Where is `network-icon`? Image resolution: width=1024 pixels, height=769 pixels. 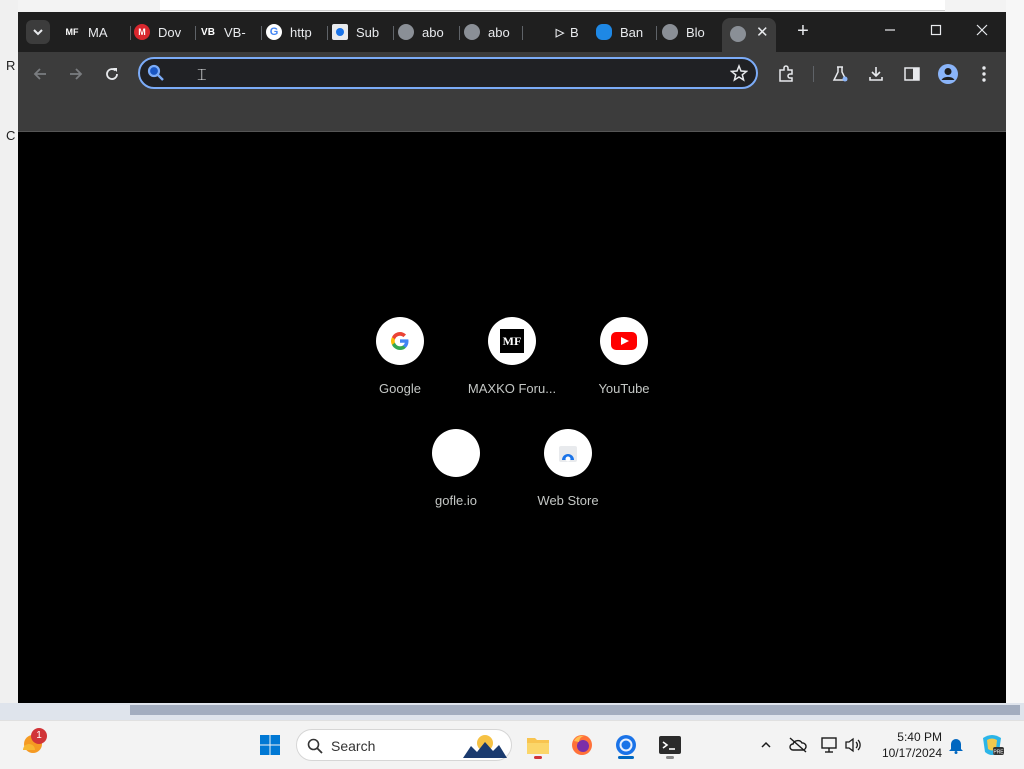 network-icon is located at coordinates (829, 745).